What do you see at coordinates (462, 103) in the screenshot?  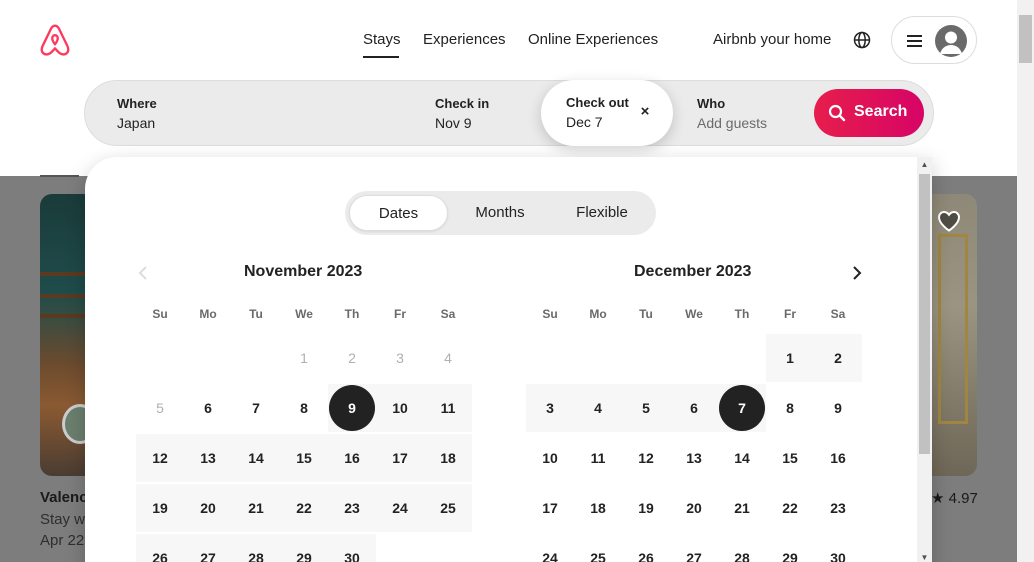 I see `check-in-label: Check in` at bounding box center [462, 103].